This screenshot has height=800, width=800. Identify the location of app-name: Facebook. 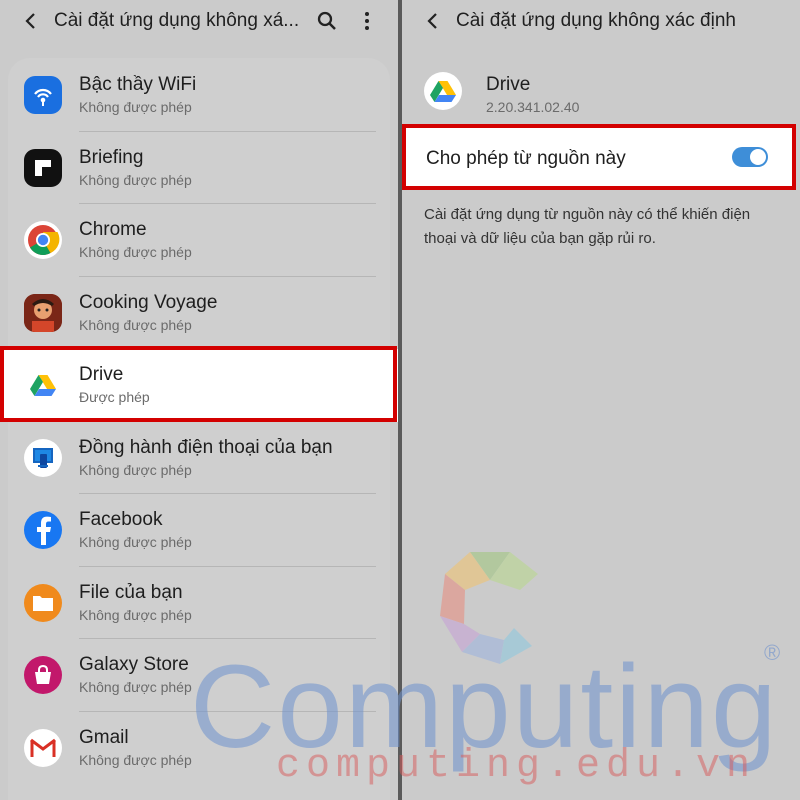
(121, 519).